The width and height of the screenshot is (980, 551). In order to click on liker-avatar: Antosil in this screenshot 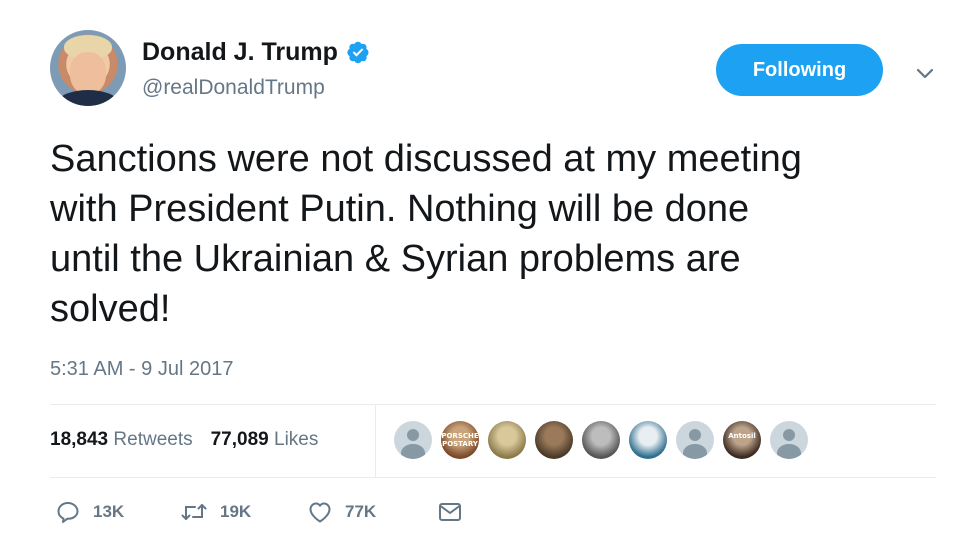, I will do `click(742, 440)`.